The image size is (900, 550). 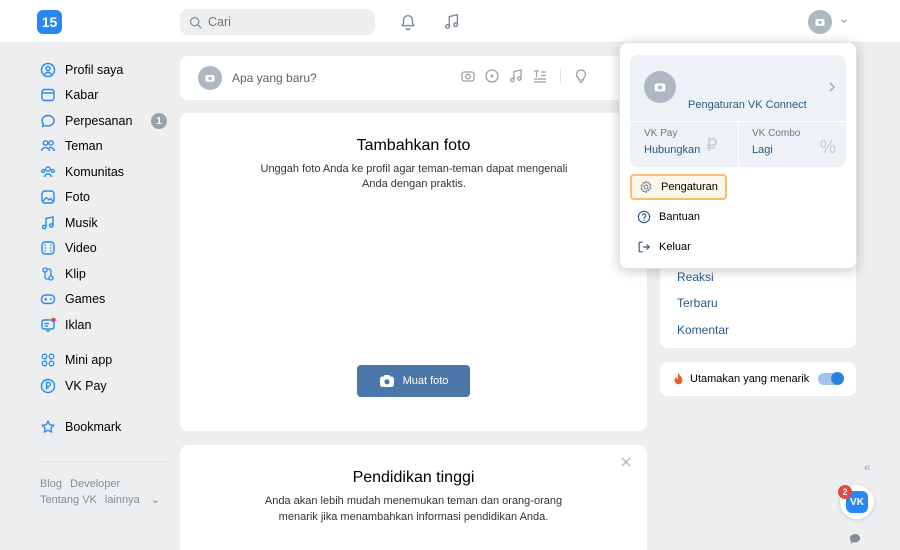 What do you see at coordinates (644, 217) in the screenshot?
I see `help-circle-icon` at bounding box center [644, 217].